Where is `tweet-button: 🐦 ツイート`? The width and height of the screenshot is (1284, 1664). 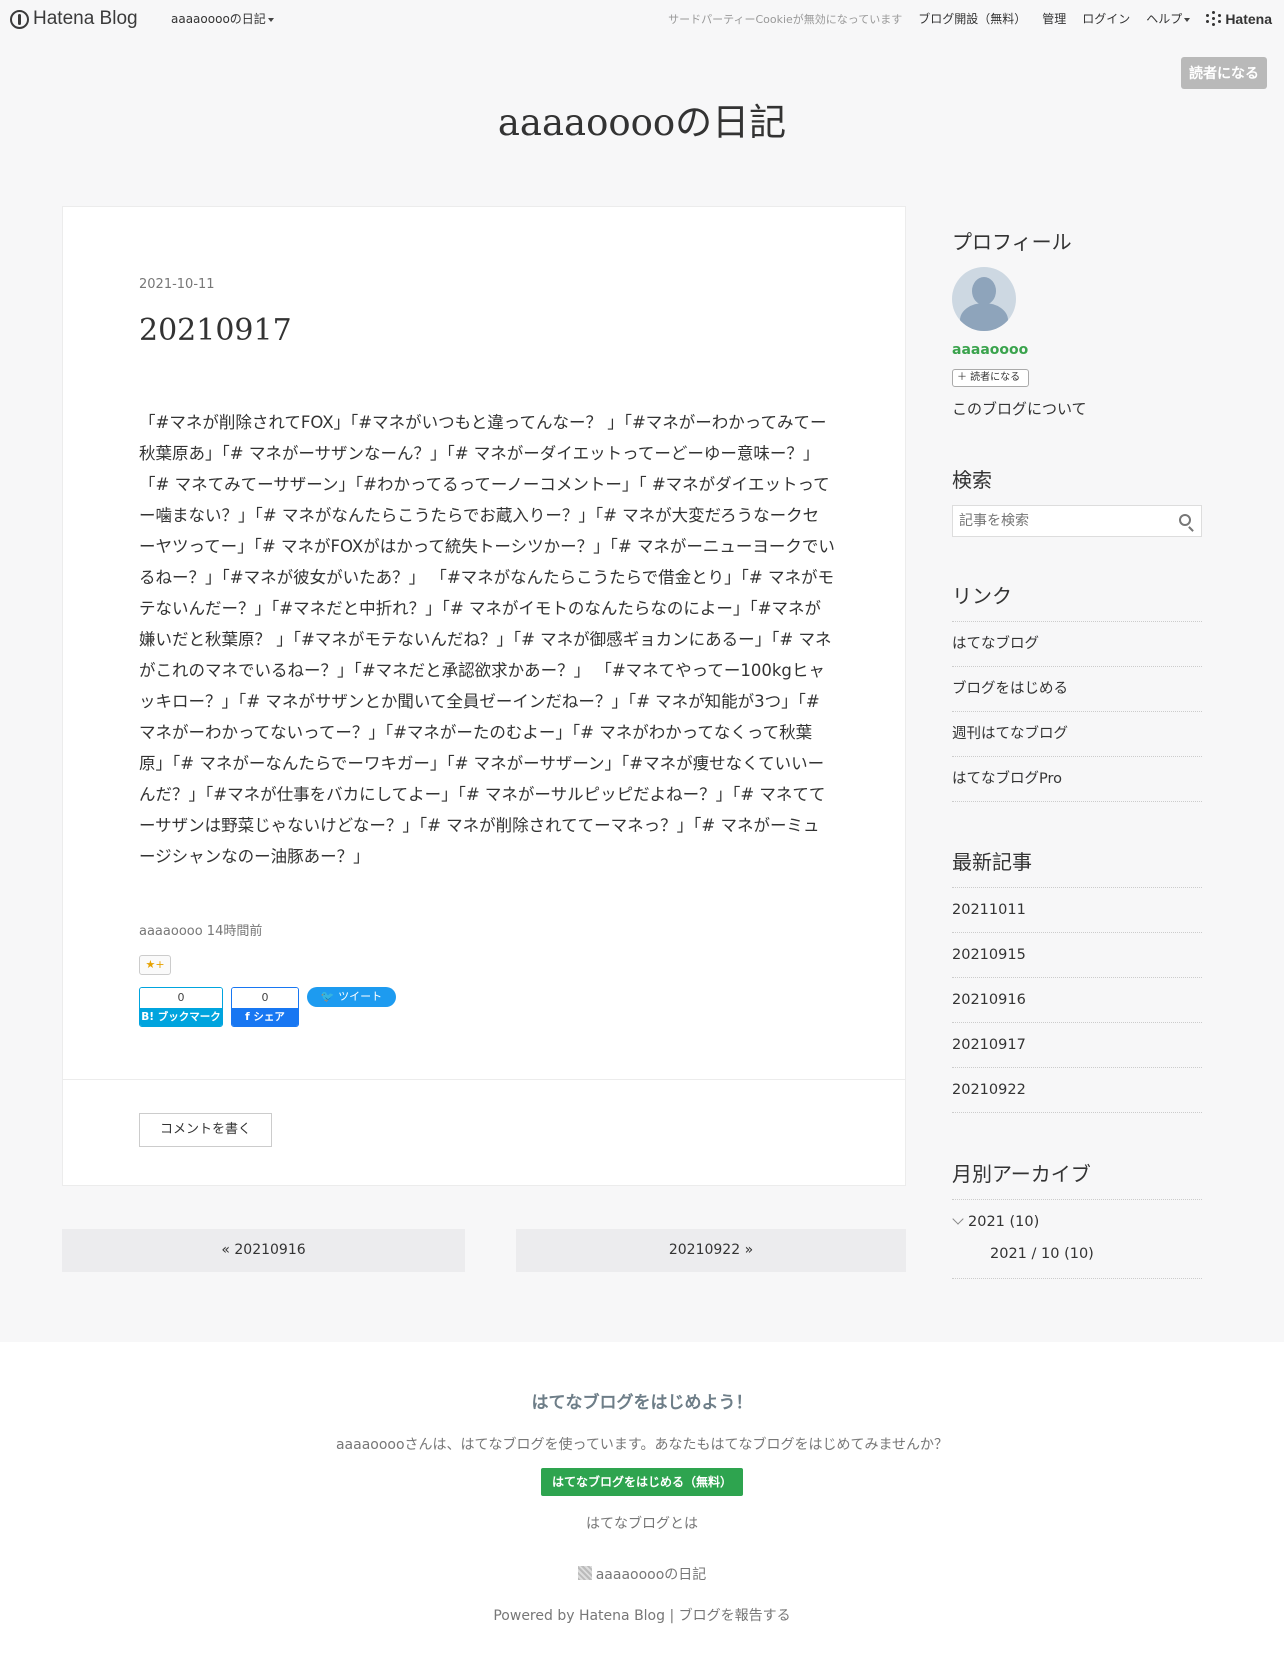
tweet-button: 🐦 ツイート is located at coordinates (351, 997).